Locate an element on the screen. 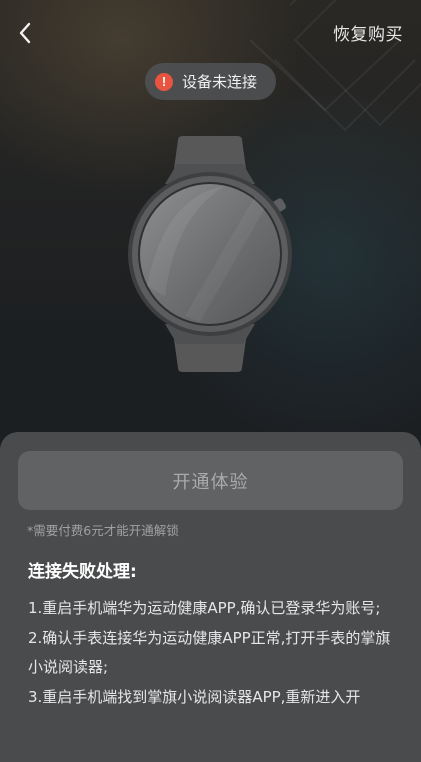 The image size is (421, 762). connection-status-text: 设备未连接 is located at coordinates (220, 82).